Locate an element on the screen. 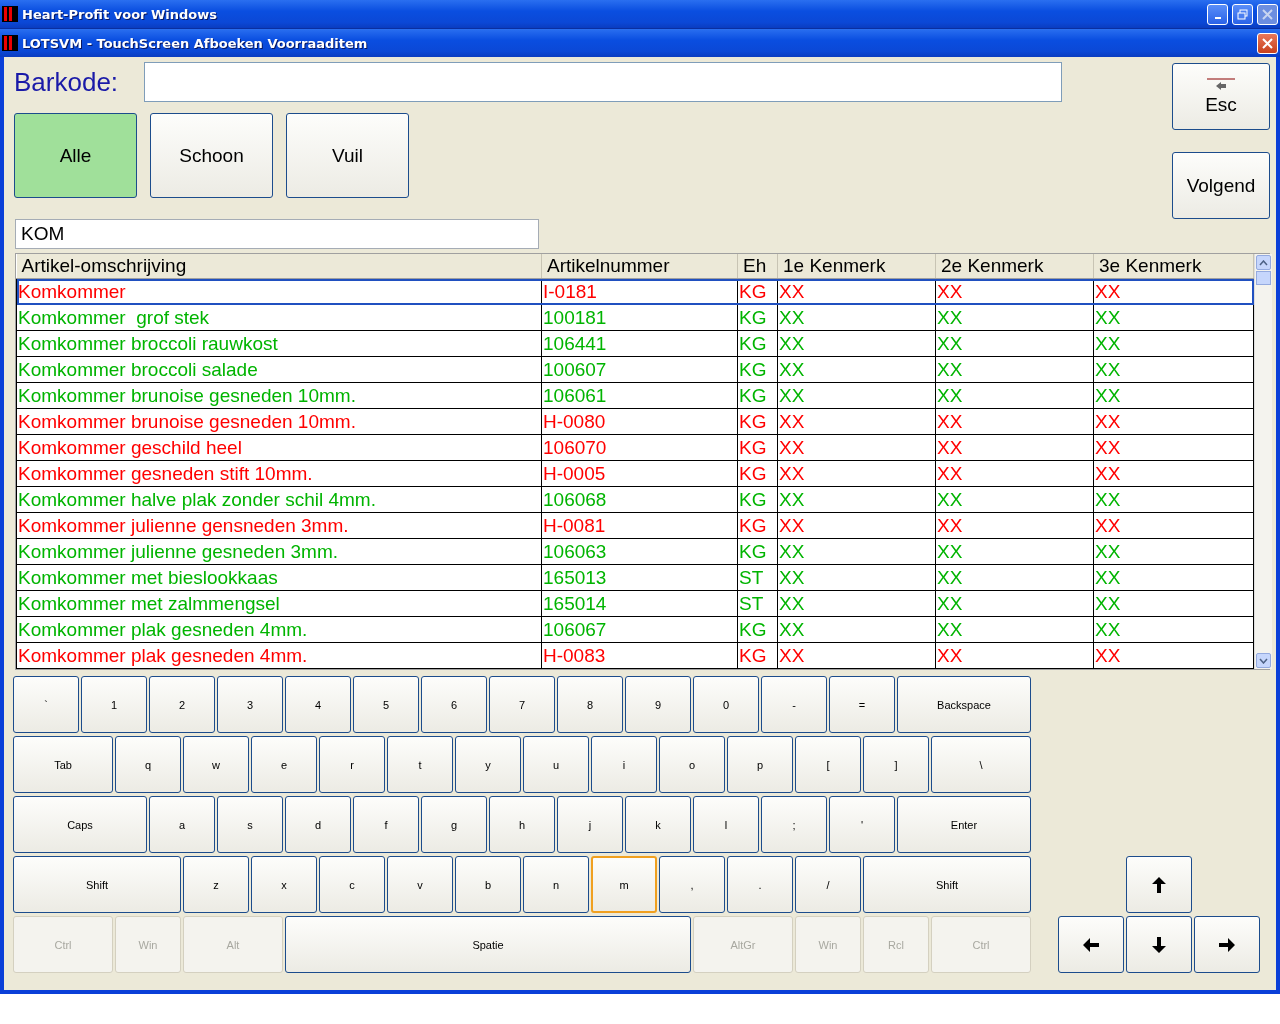  table-row: Komkommer plak gesneden 4mm. H-0083 KG XX XX XX is located at coordinates (635, 655).